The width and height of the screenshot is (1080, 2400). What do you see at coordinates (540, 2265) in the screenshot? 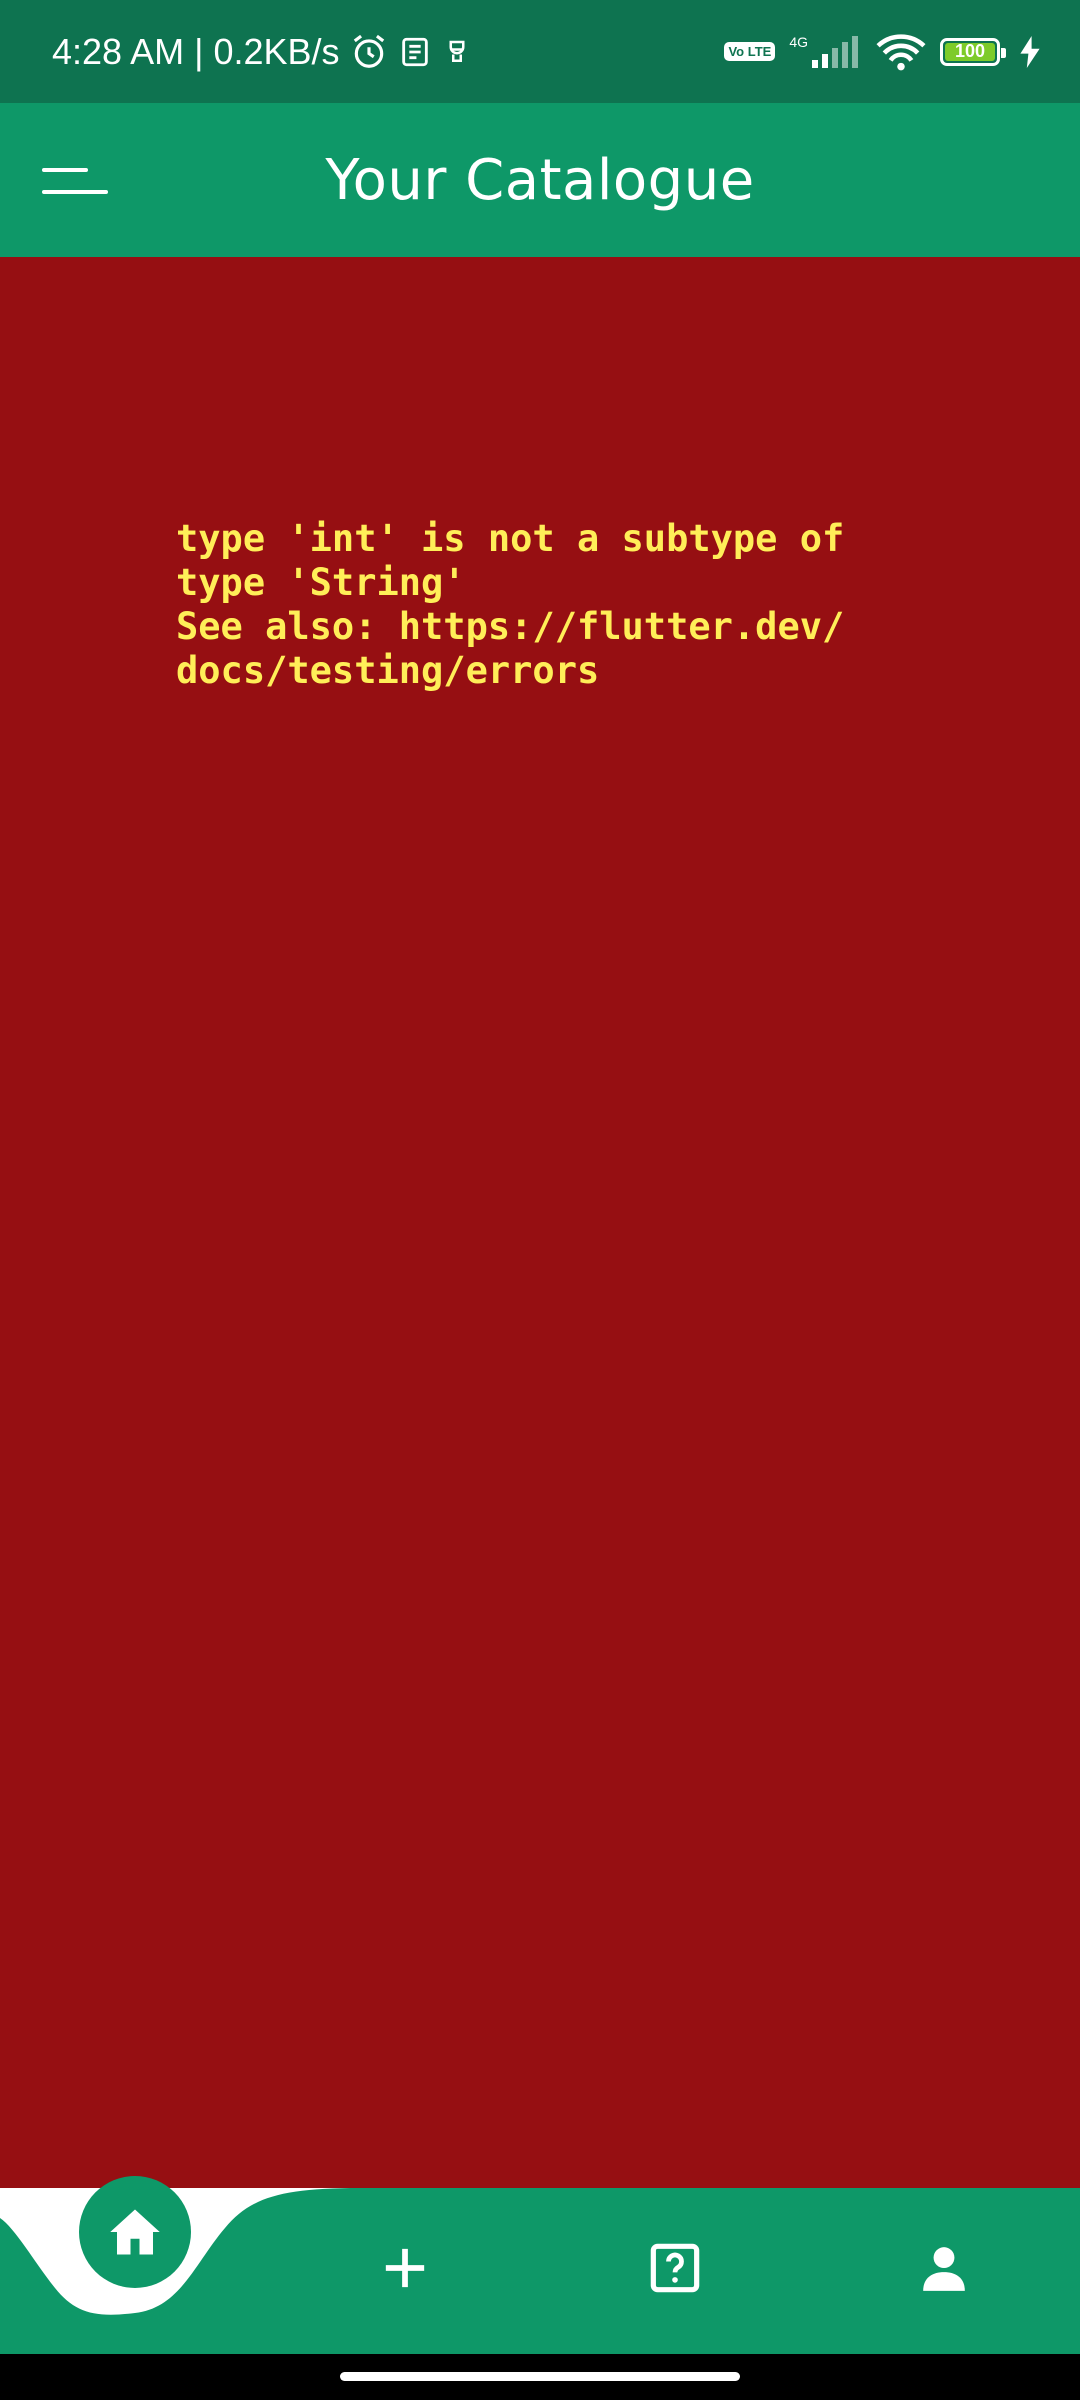
I see `bottom-navigation` at bounding box center [540, 2265].